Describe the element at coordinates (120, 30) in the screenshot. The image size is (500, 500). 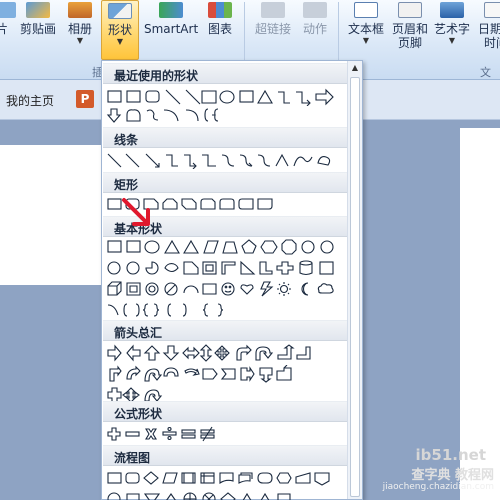
I see `shapes-button: 形状 ▼` at that location.